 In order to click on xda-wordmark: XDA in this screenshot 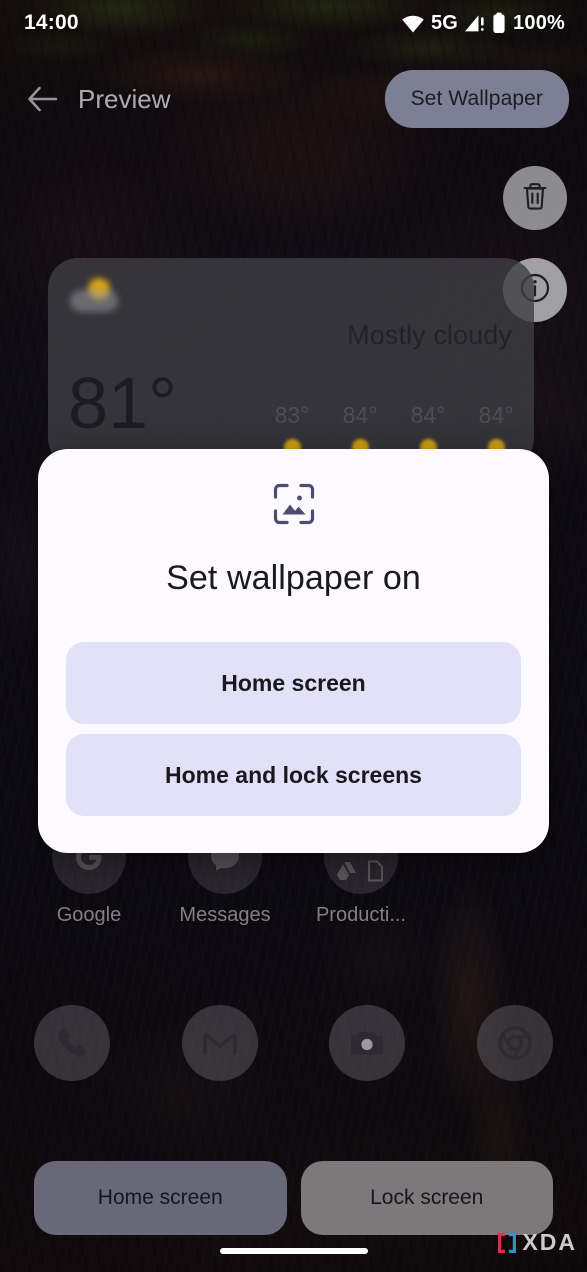, I will do `click(549, 1242)`.